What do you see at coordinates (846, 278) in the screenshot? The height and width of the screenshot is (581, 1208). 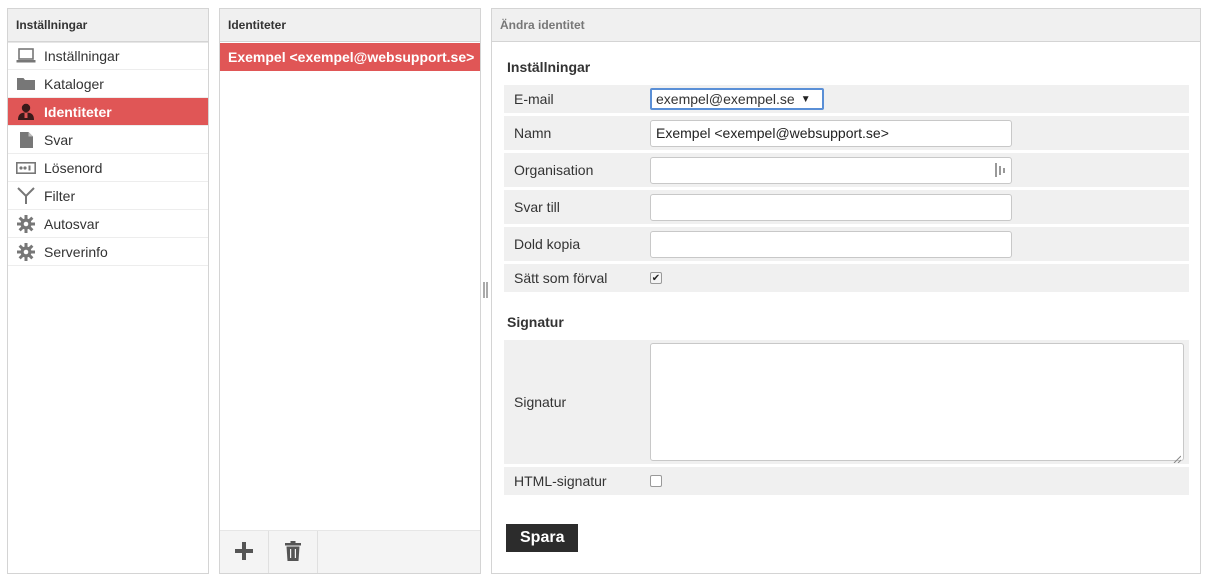 I see `set-default-row: Sätt som förval ✔` at bounding box center [846, 278].